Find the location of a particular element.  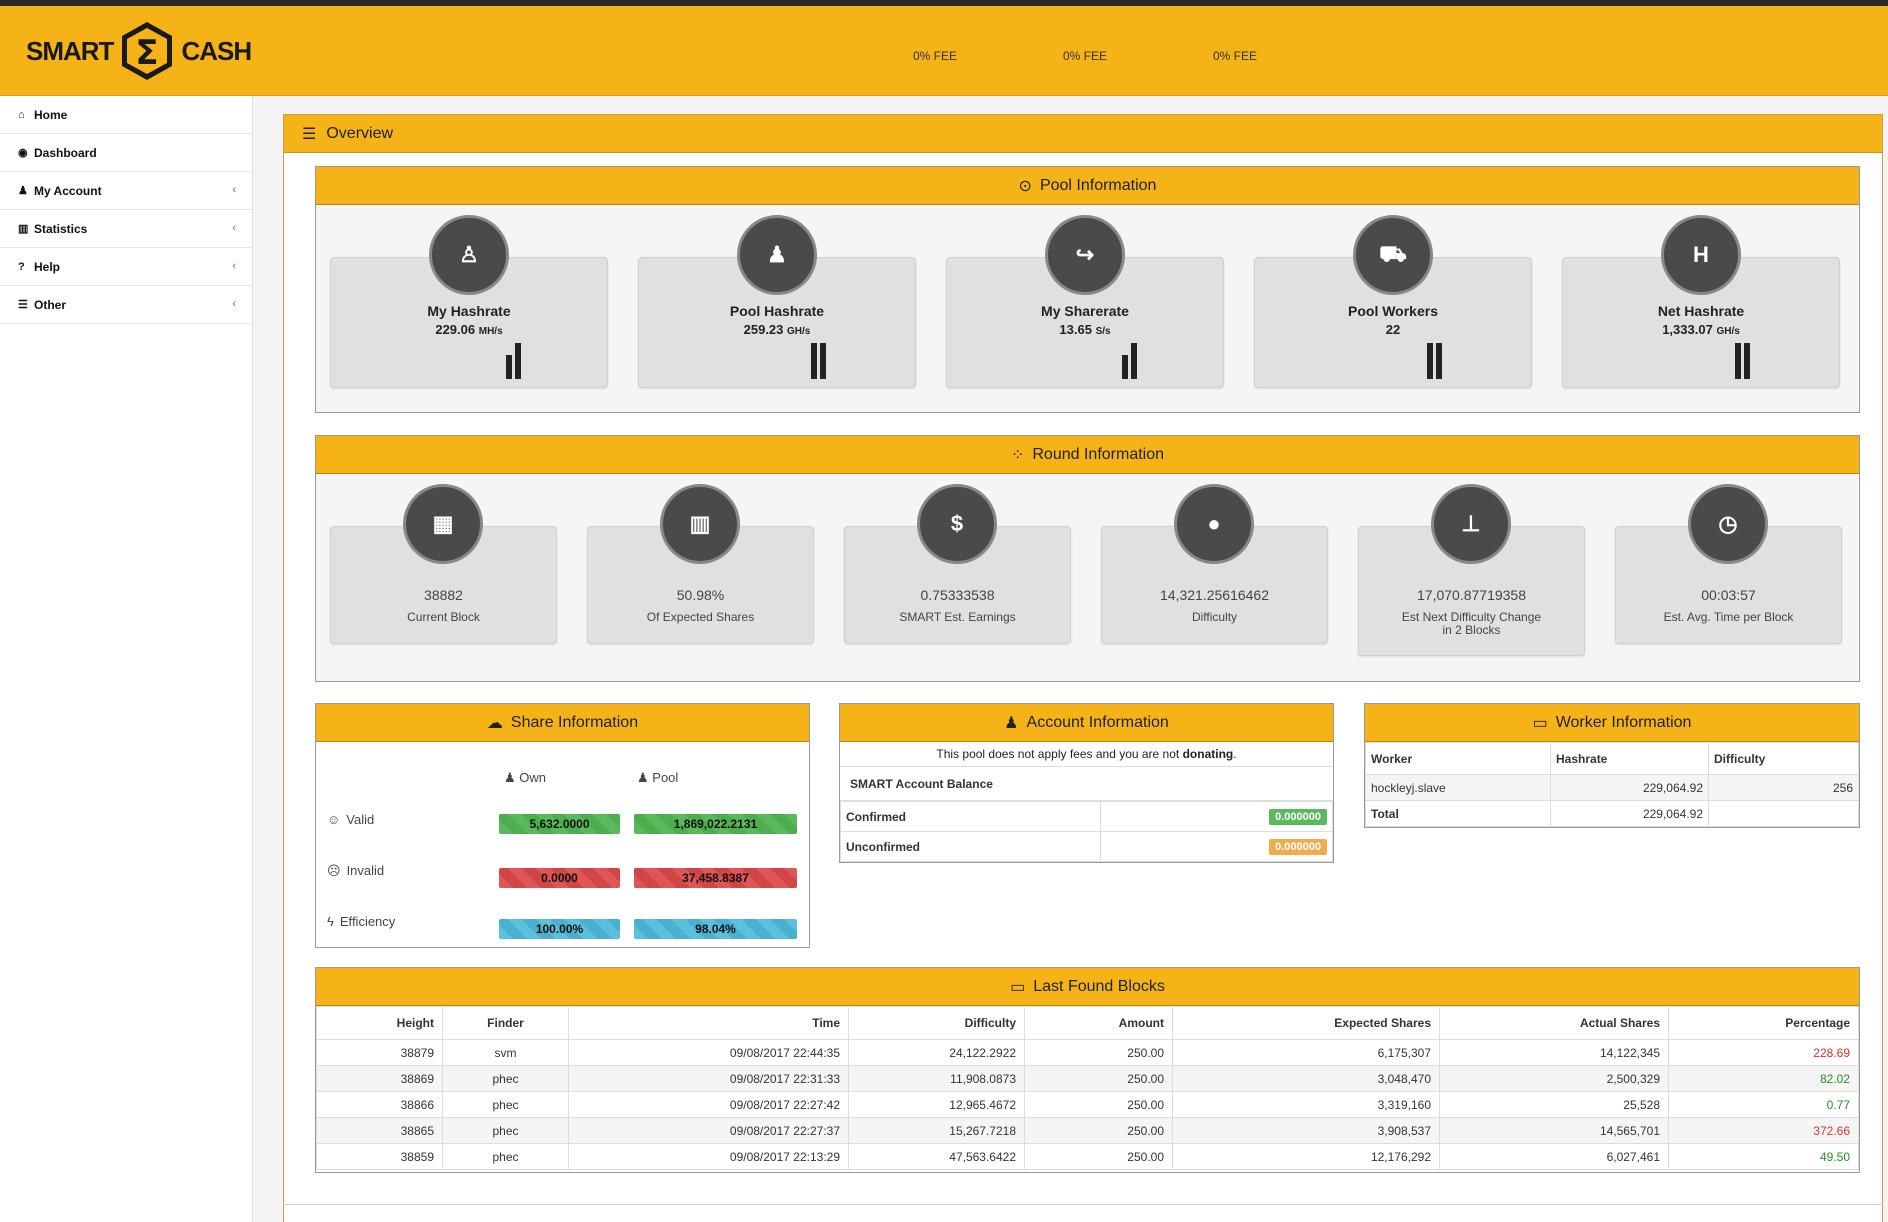

blocks-cell: 38869 is located at coordinates (379, 1078).